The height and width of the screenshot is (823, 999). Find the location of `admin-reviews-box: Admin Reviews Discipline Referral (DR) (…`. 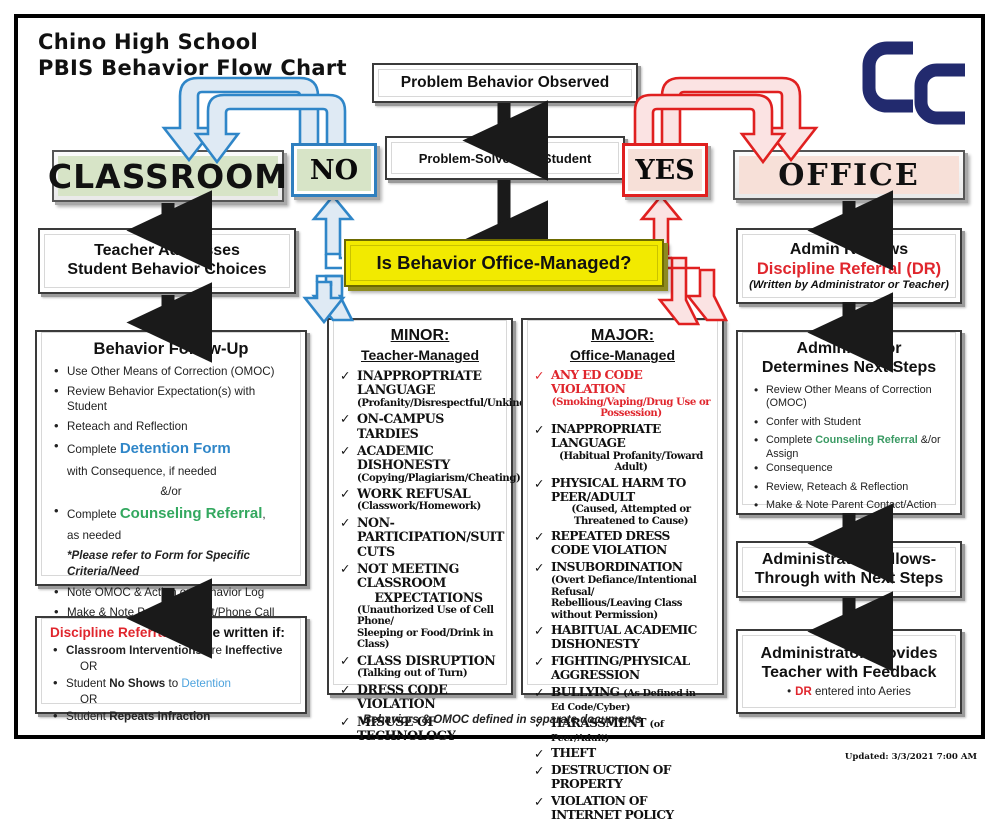

admin-reviews-box: Admin Reviews Discipline Referral (DR) (… is located at coordinates (849, 266).